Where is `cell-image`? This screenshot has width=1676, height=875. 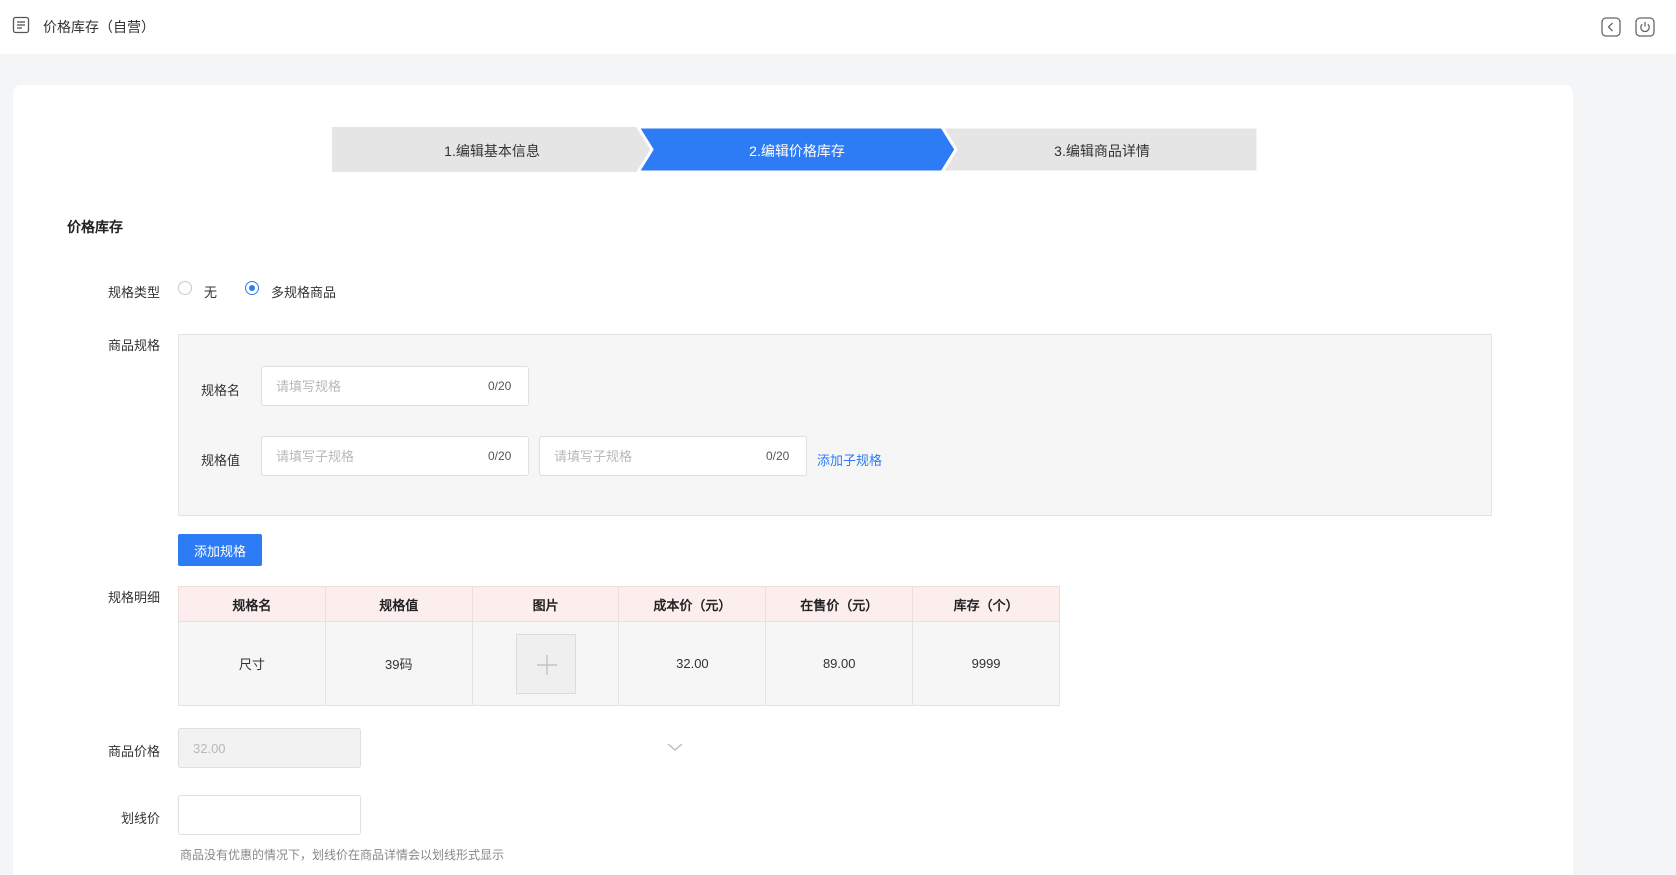
cell-image is located at coordinates (545, 663).